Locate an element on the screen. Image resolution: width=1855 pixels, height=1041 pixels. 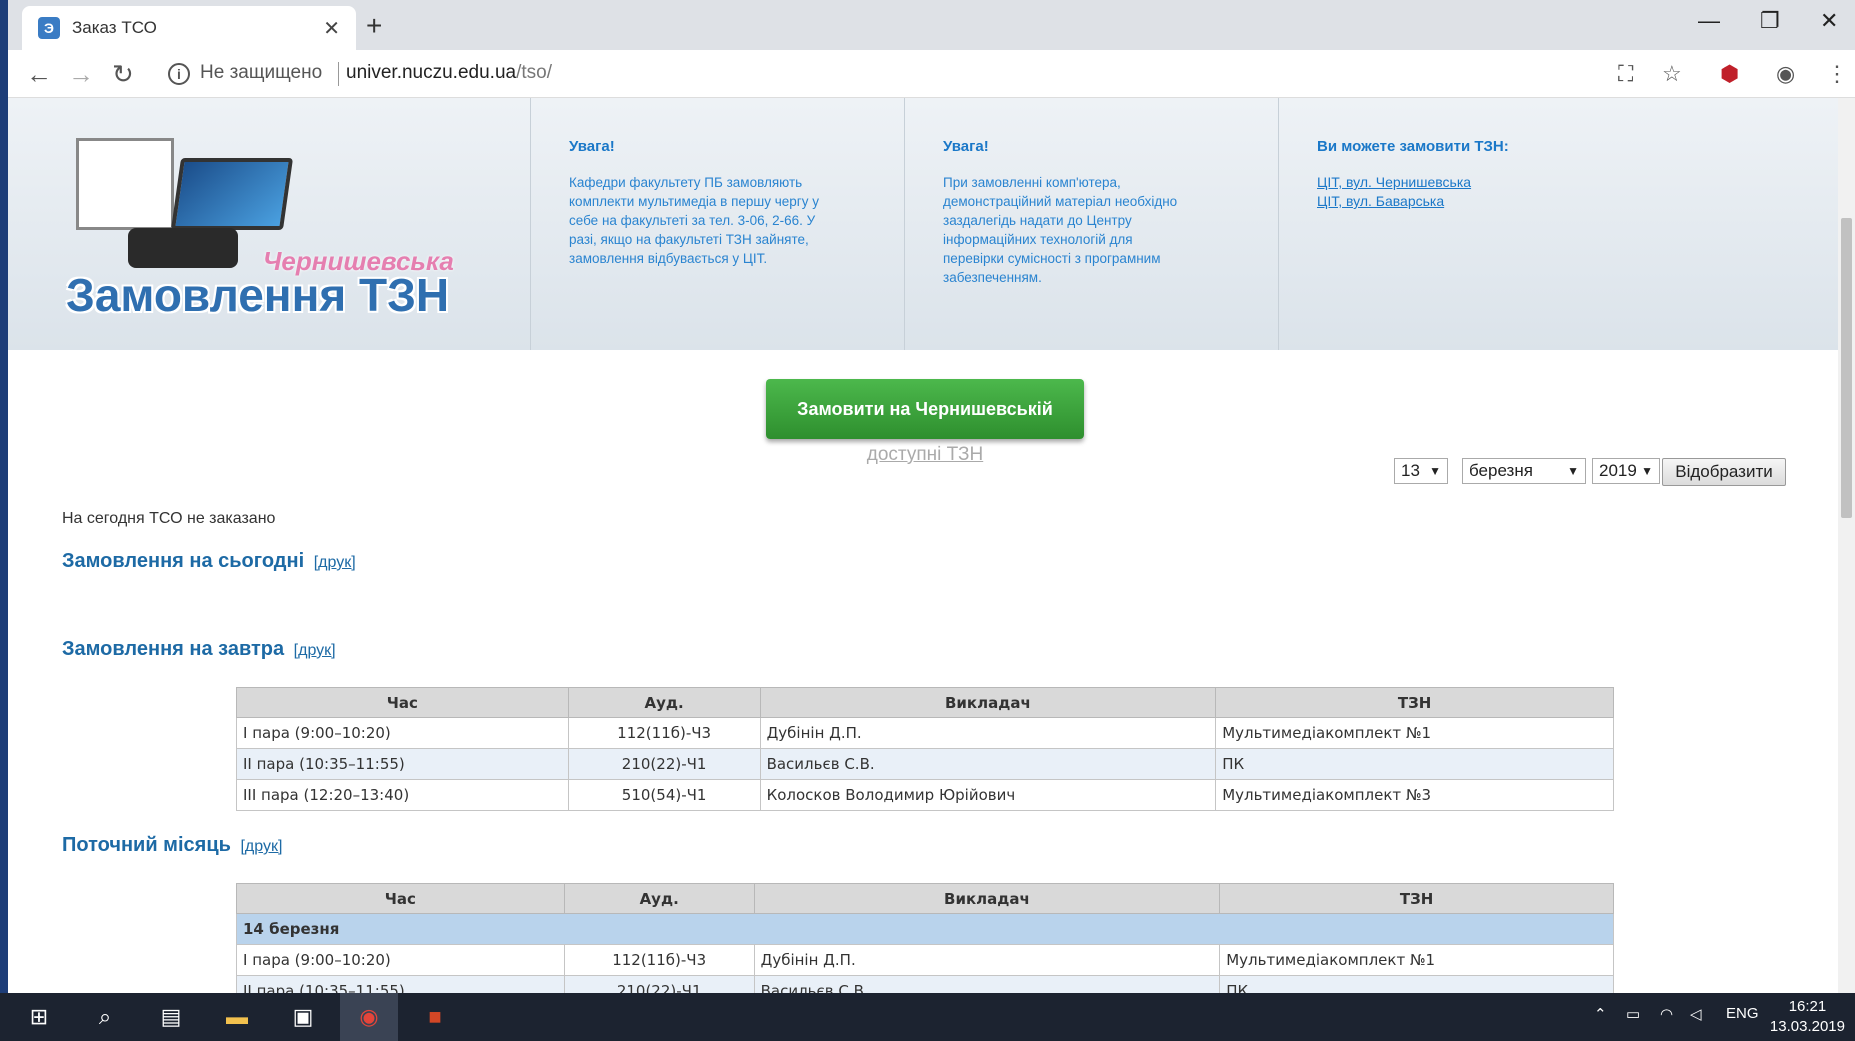
month-orders-heading: Поточний місяць [друк] is located at coordinates (172, 845).